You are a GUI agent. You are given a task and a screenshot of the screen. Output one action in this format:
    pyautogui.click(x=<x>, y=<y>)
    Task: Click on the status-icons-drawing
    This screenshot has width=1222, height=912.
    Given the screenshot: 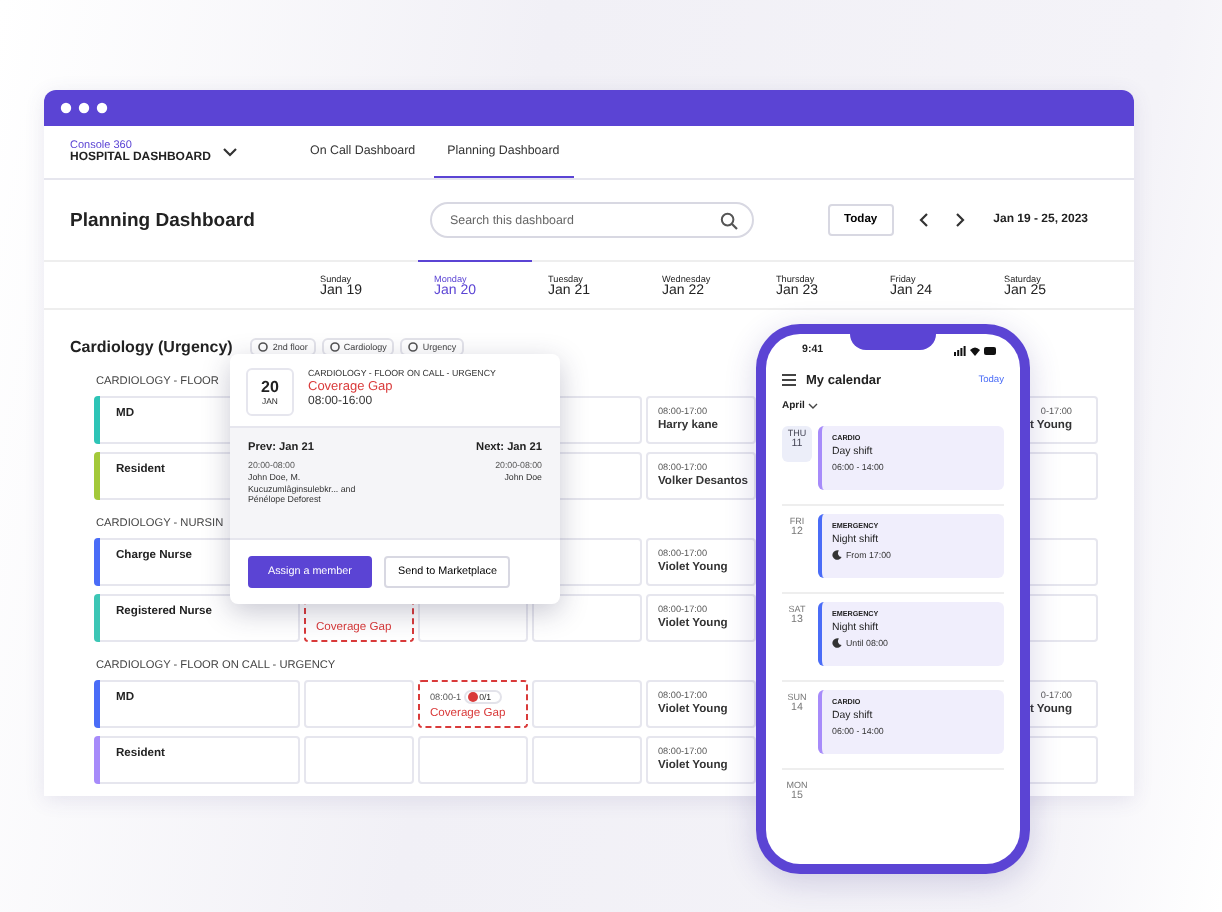 What is the action you would take?
    pyautogui.click(x=976, y=350)
    